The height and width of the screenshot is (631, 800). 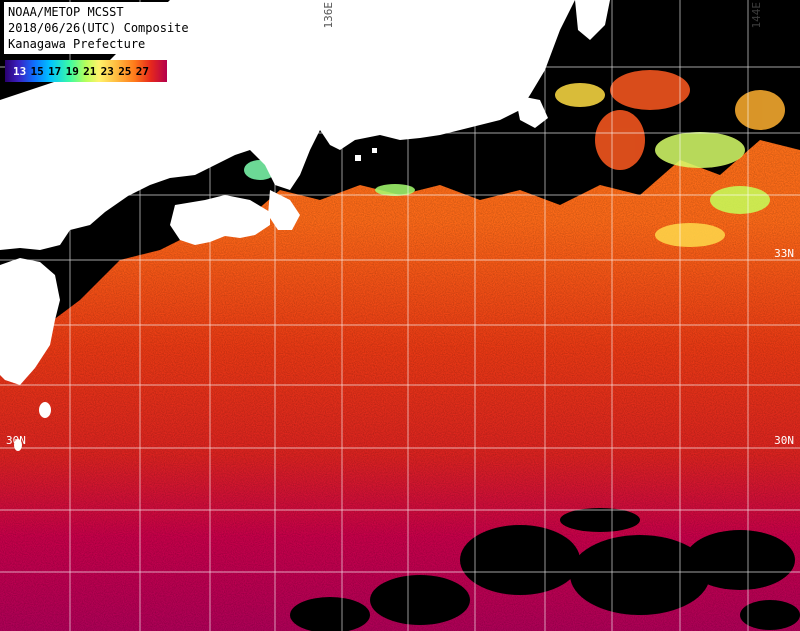 I want to click on lat-label-36n: 36N, so click(x=784, y=61).